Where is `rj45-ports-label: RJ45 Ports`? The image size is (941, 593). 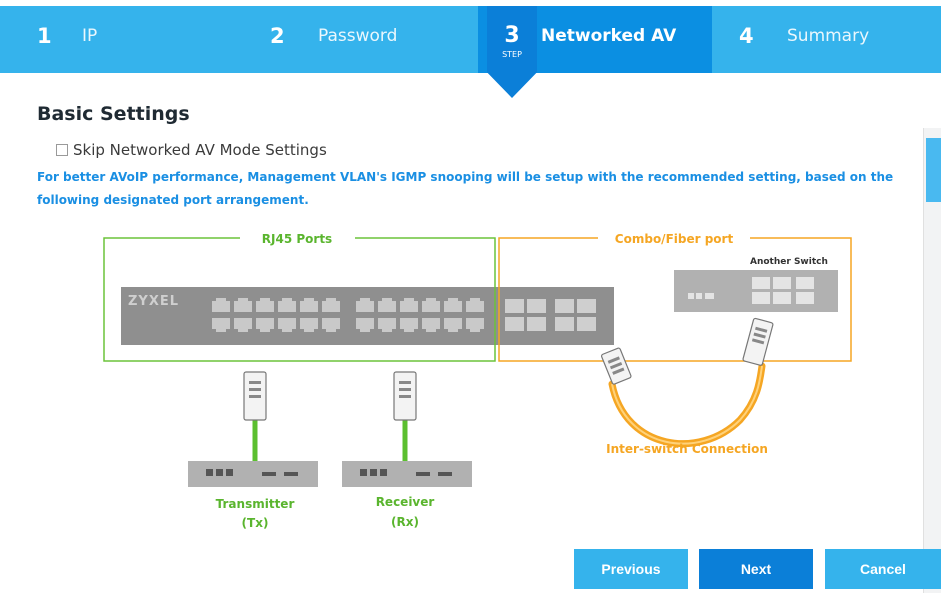 rj45-ports-label: RJ45 Ports is located at coordinates (297, 239).